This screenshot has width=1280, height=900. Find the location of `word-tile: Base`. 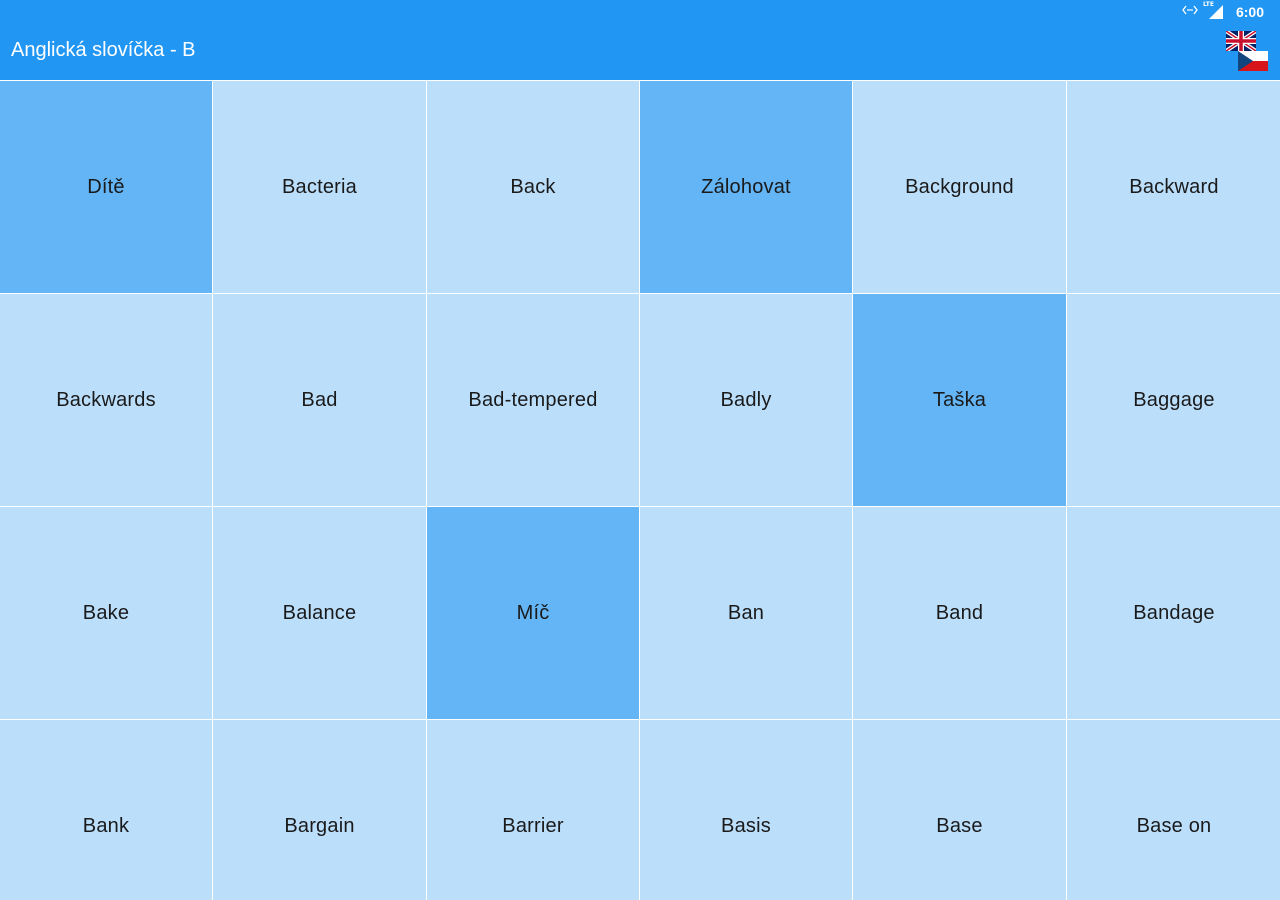

word-tile: Base is located at coordinates (959, 810).